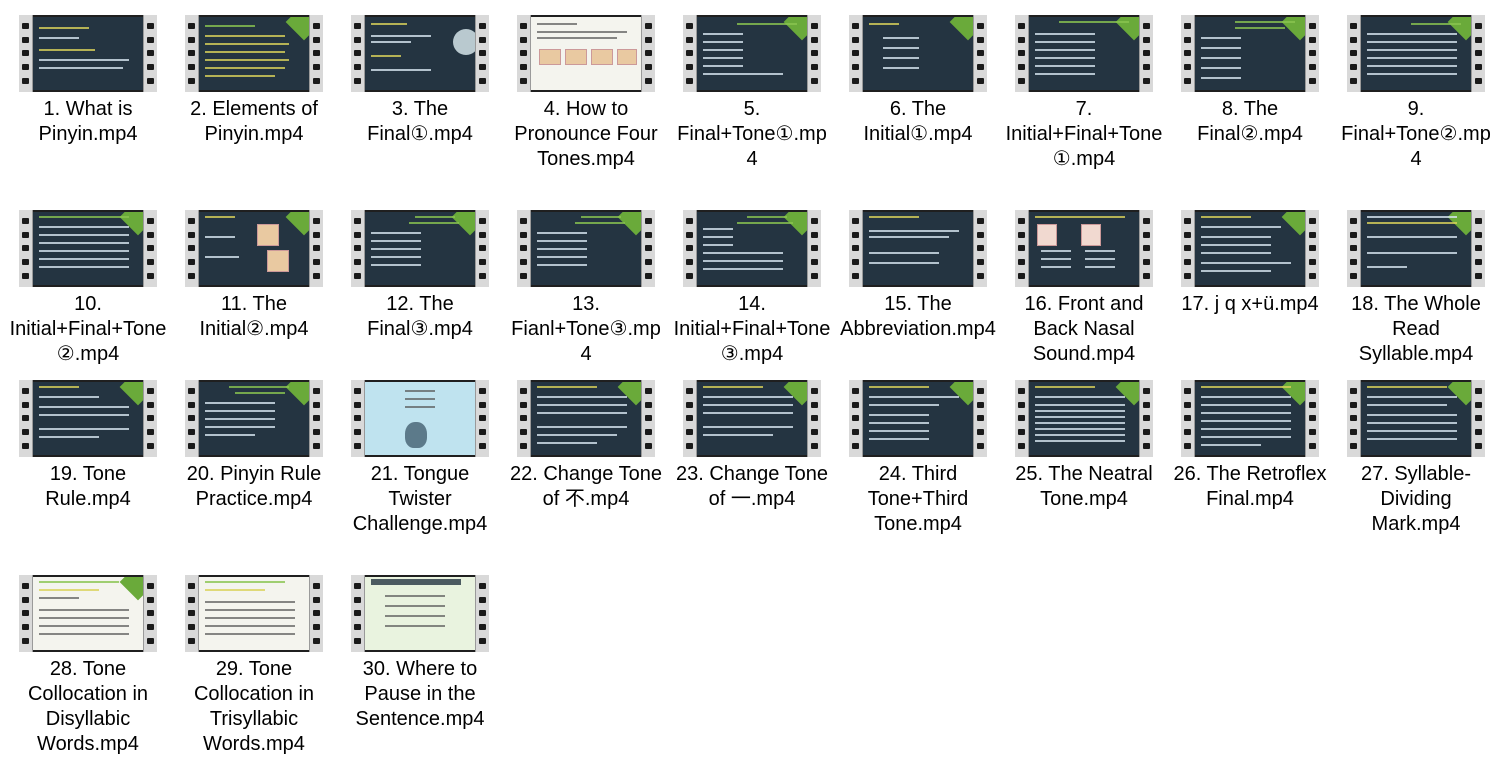 Image resolution: width=1500 pixels, height=772 pixels. Describe the element at coordinates (586, 134) in the screenshot. I see `file-name: 4. How to Pronounce Four Tones.mp4` at that location.